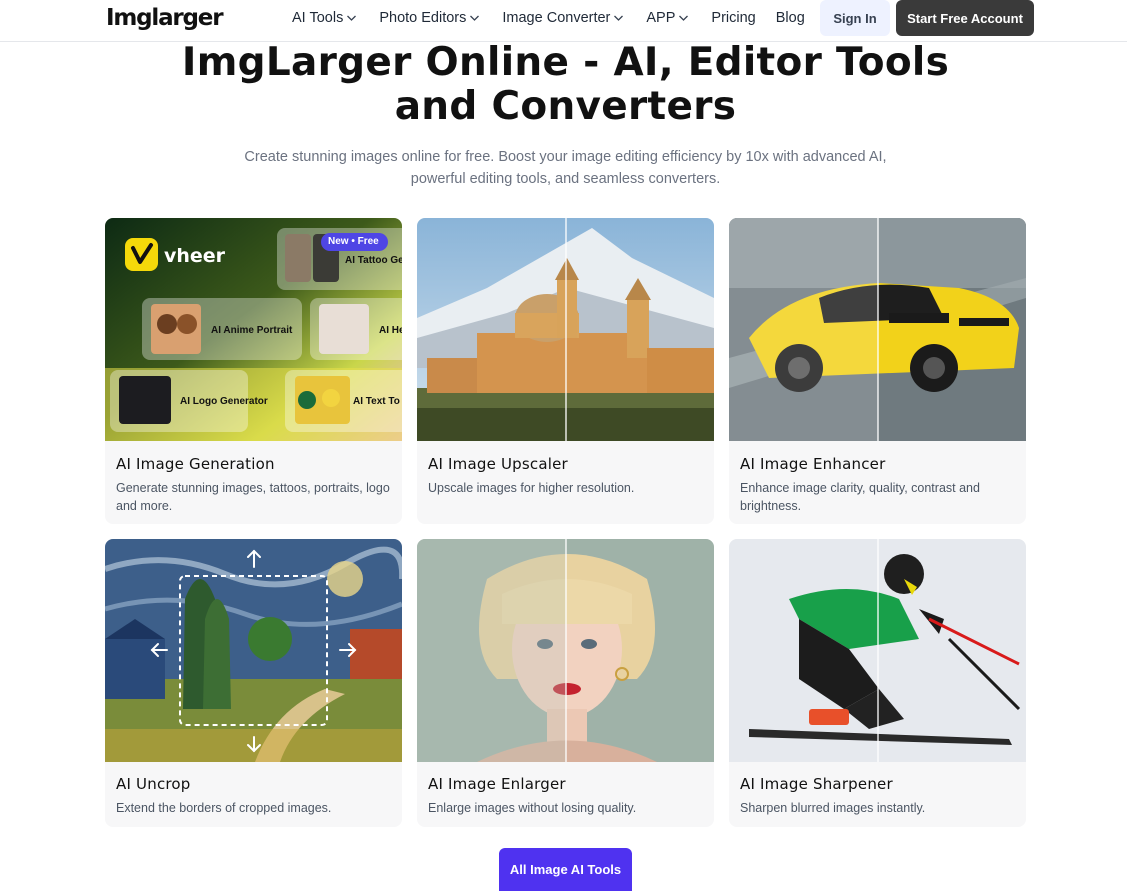 This screenshot has width=1127, height=891. I want to click on site-logo: Imglarger, so click(165, 18).